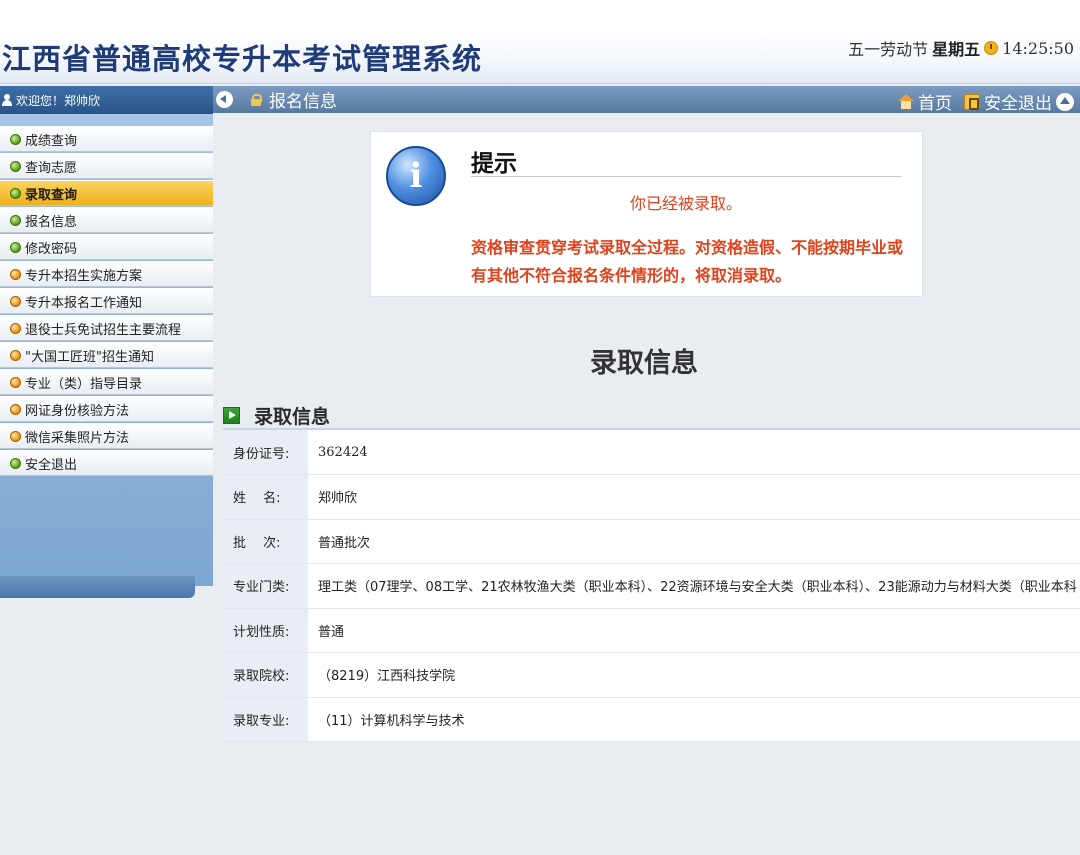 The height and width of the screenshot is (855, 1080). Describe the element at coordinates (991, 48) in the screenshot. I see `clock-icon` at that location.